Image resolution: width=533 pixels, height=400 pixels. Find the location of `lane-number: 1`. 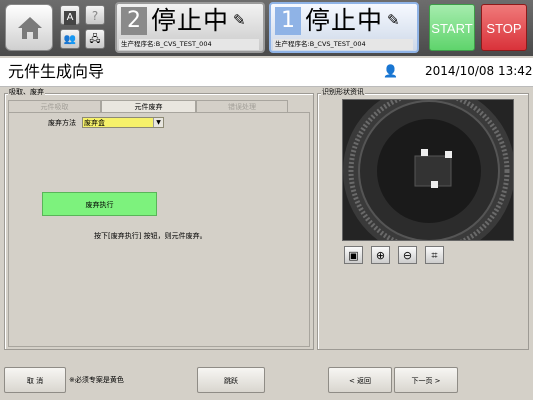

lane-number: 1 is located at coordinates (288, 21).